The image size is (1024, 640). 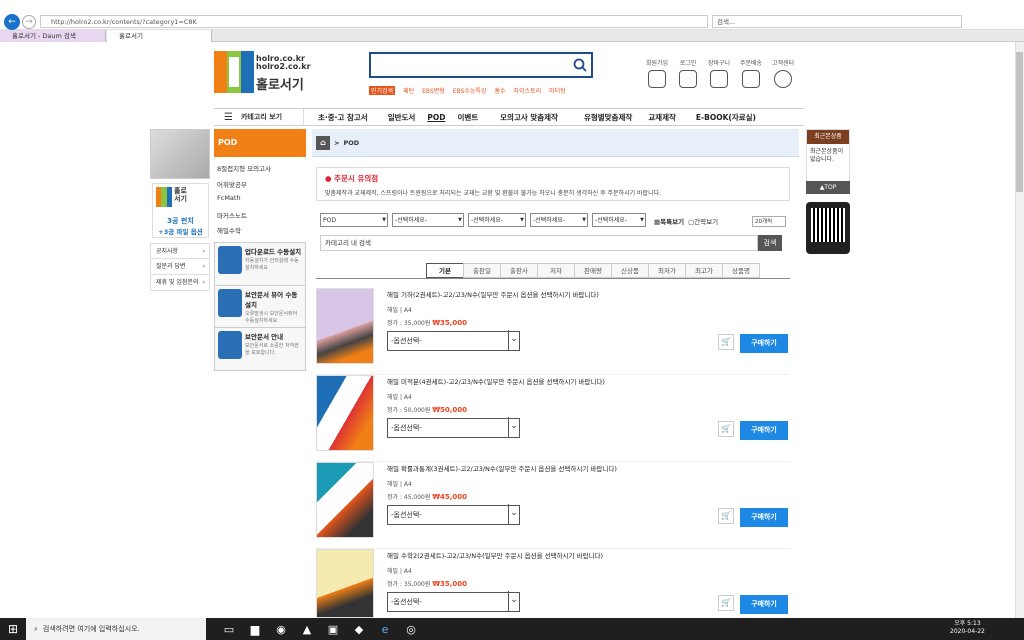 I want to click on sidebar-item: 마커스노트, so click(x=260, y=215).